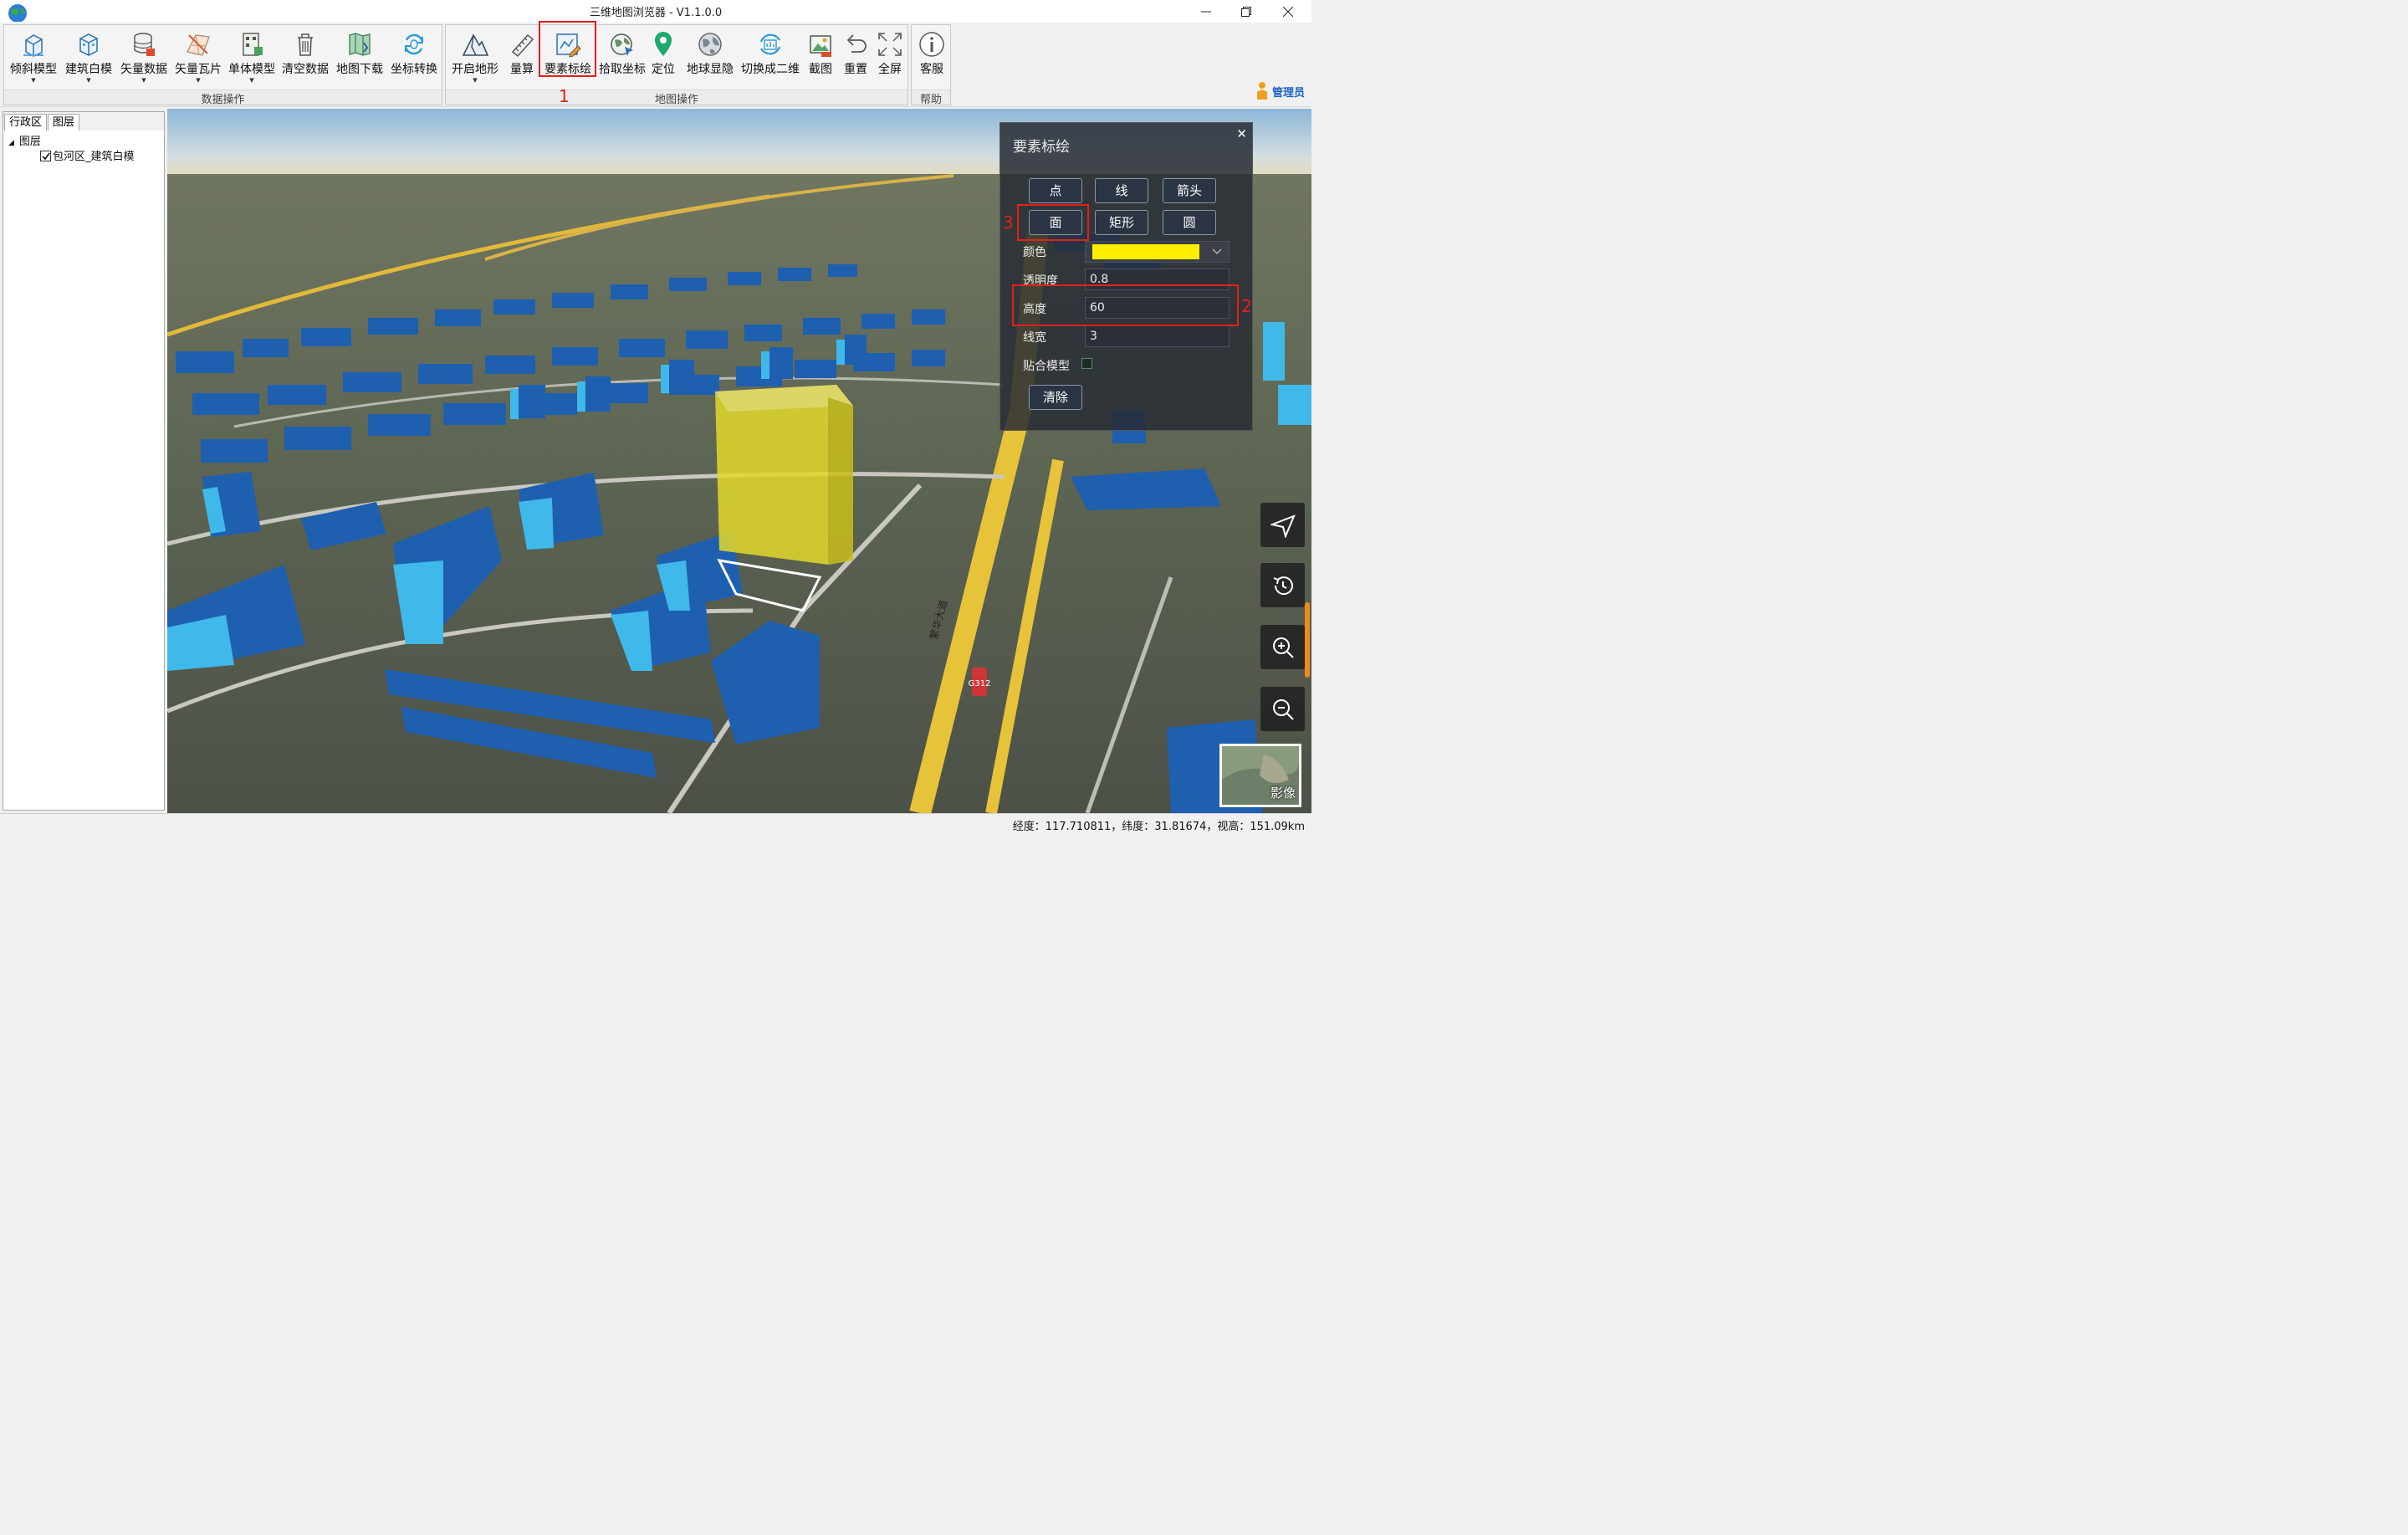  I want to click on road-shield-label: G312, so click(980, 684).